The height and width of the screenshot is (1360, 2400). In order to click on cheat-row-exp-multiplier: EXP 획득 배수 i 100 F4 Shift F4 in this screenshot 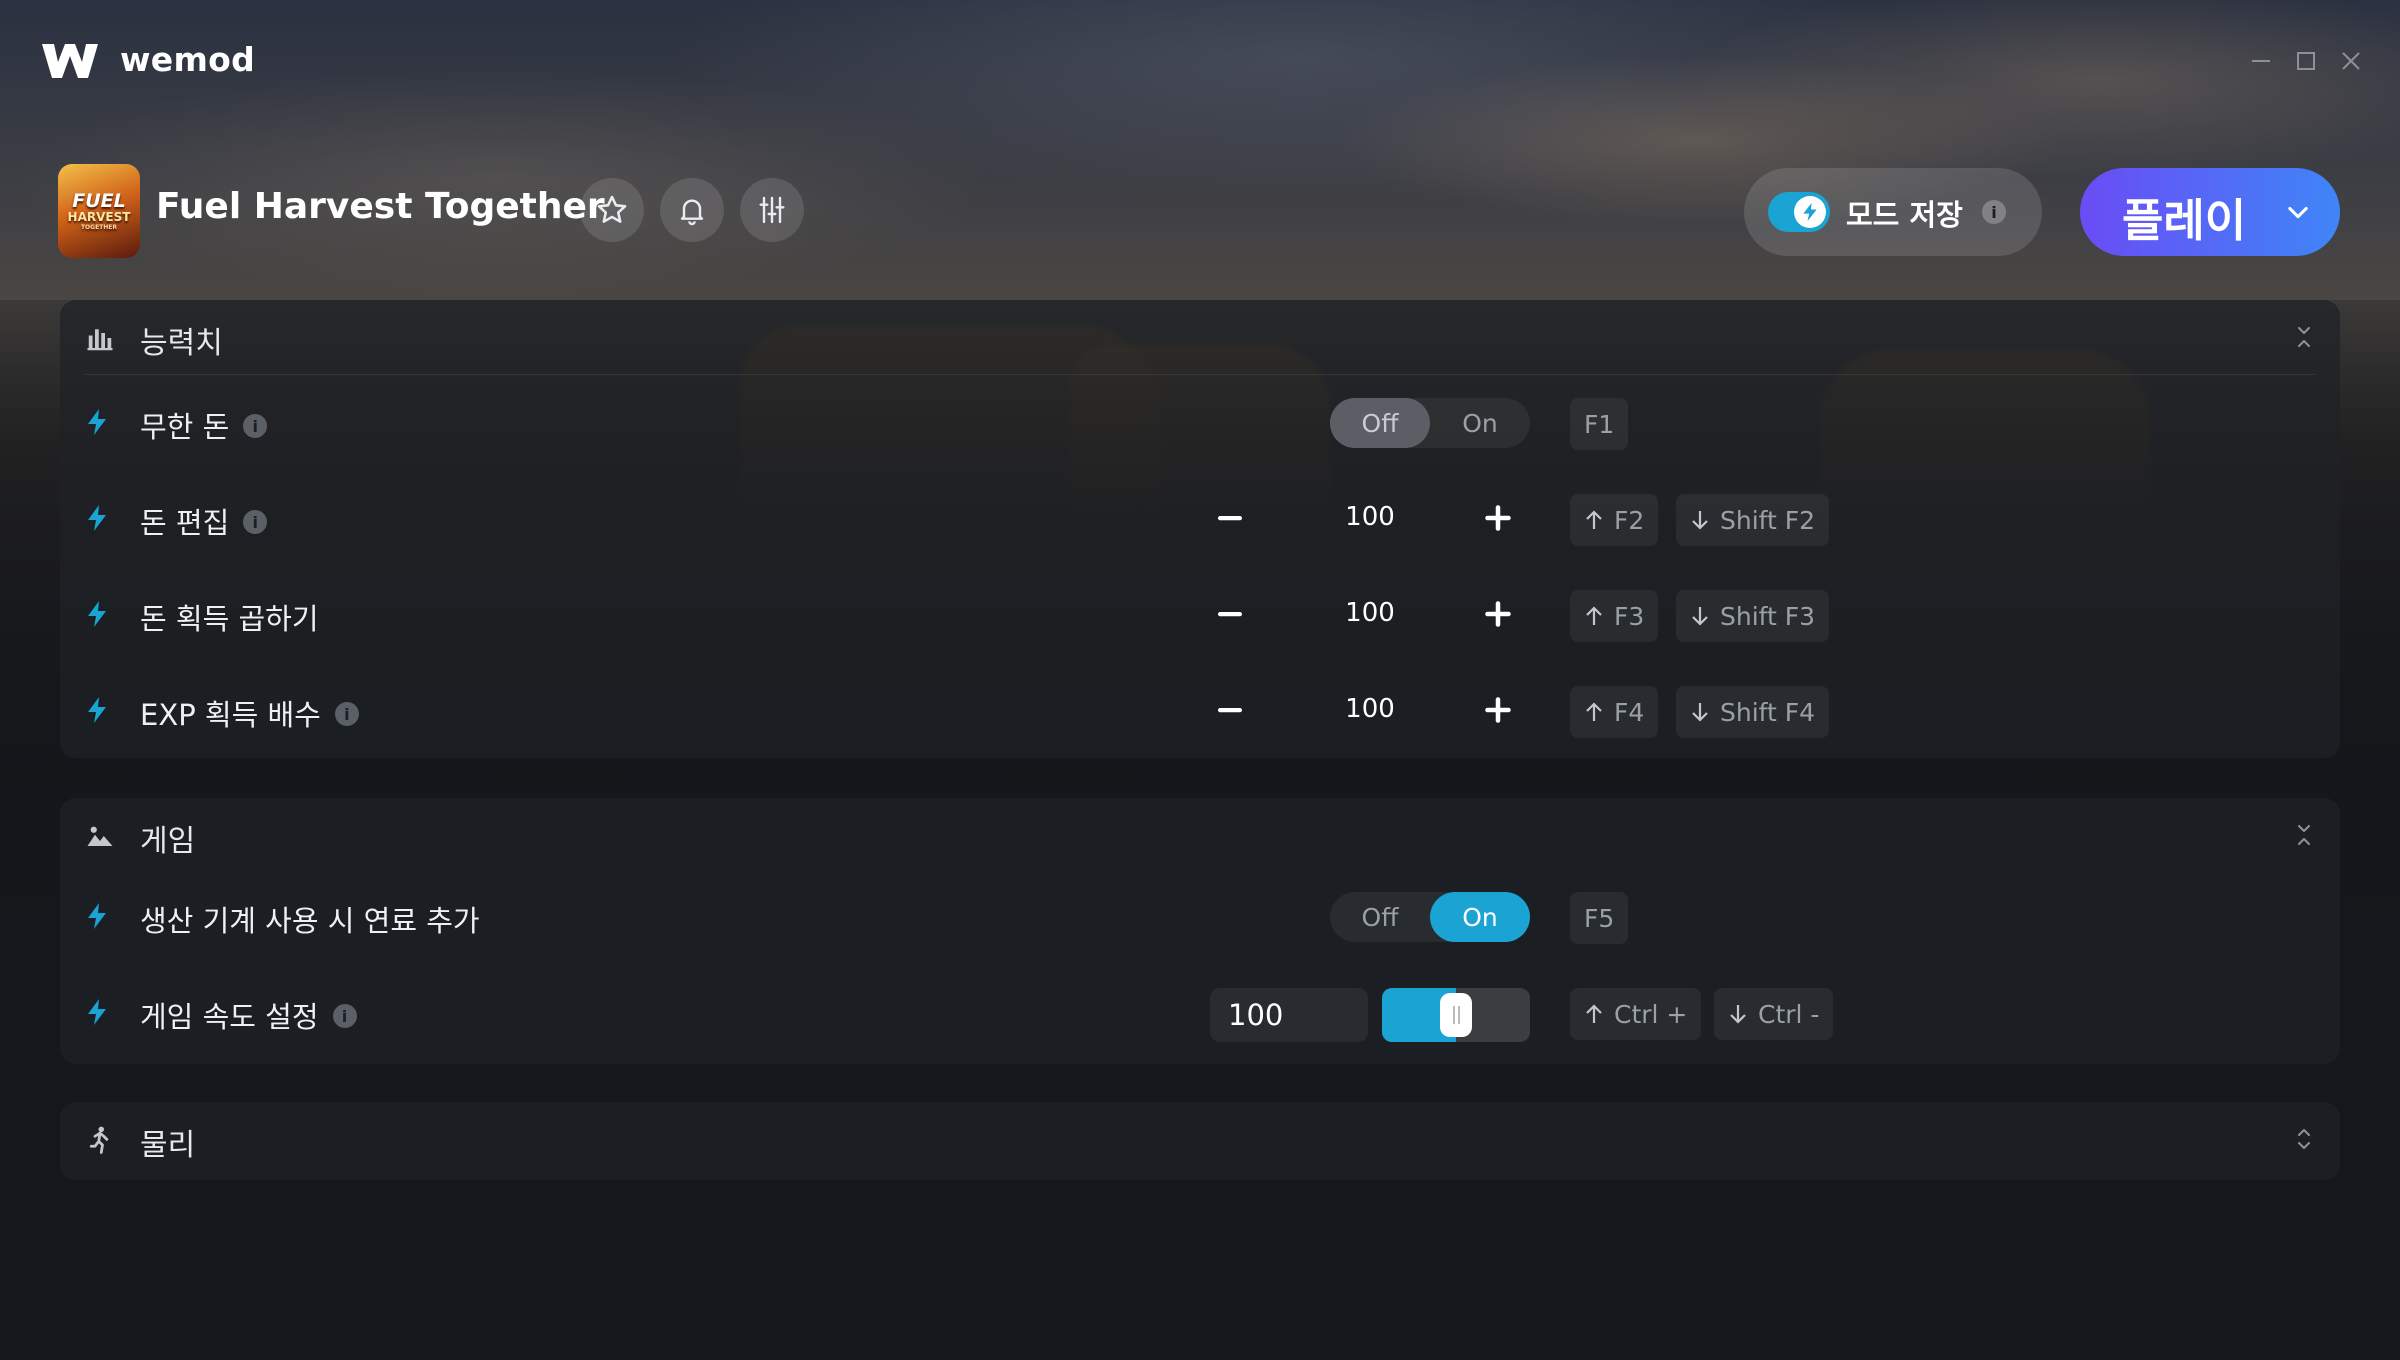, I will do `click(1200, 710)`.